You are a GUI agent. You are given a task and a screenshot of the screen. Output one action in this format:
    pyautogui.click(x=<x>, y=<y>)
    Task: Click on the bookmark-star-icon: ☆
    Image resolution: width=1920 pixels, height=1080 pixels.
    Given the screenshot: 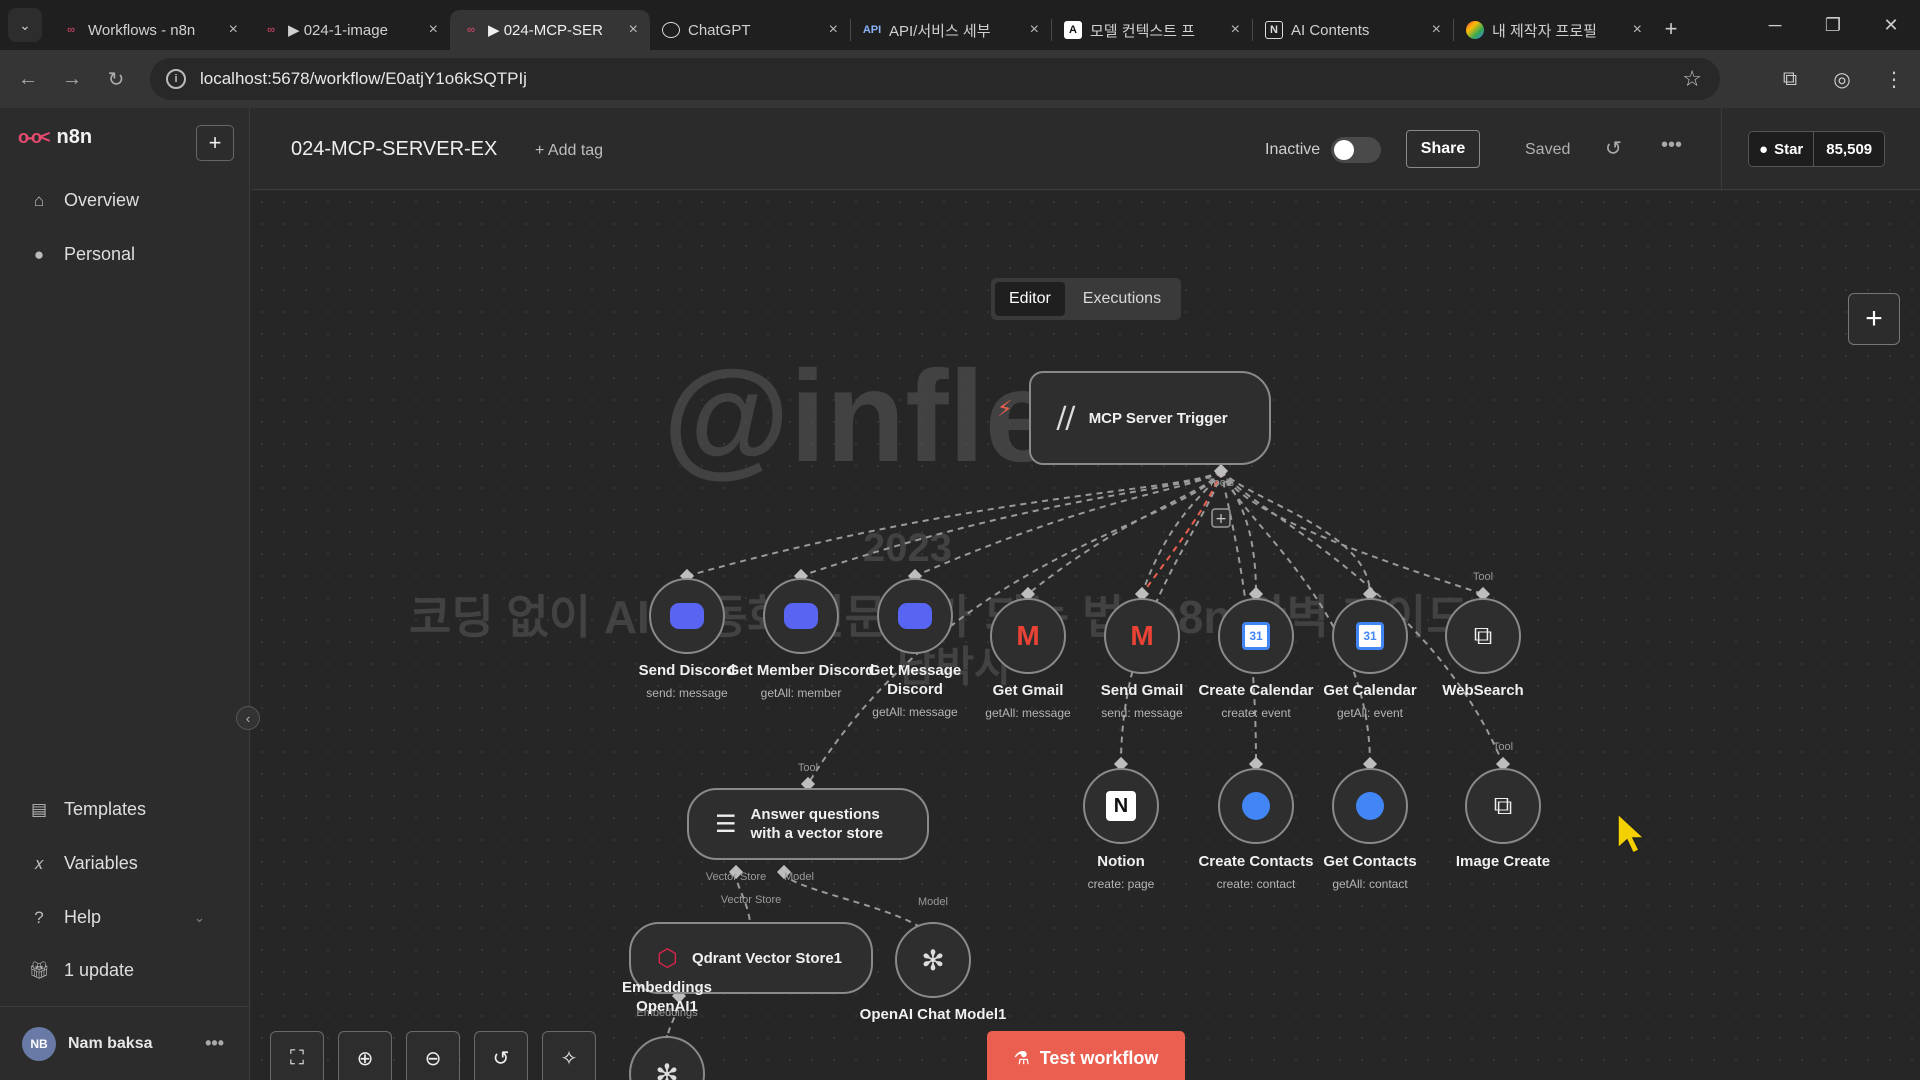 What is the action you would take?
    pyautogui.click(x=1692, y=79)
    